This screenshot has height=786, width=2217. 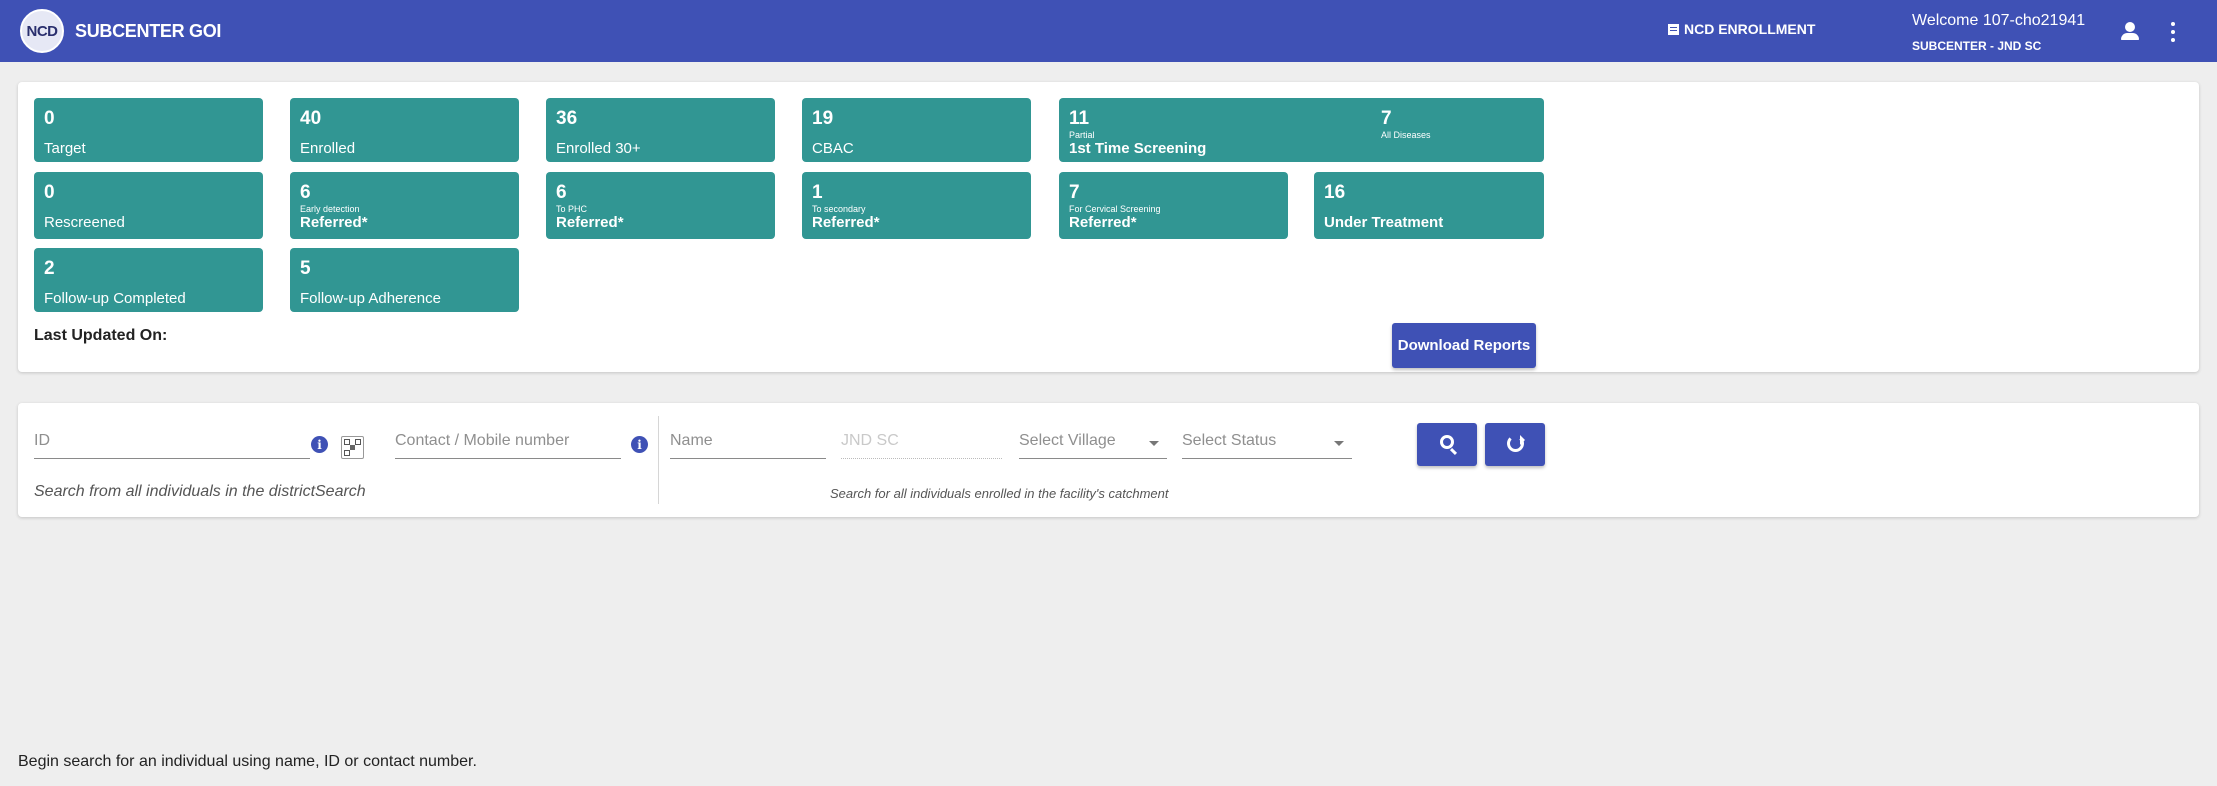 I want to click on status-select: Select Status, so click(x=1267, y=443).